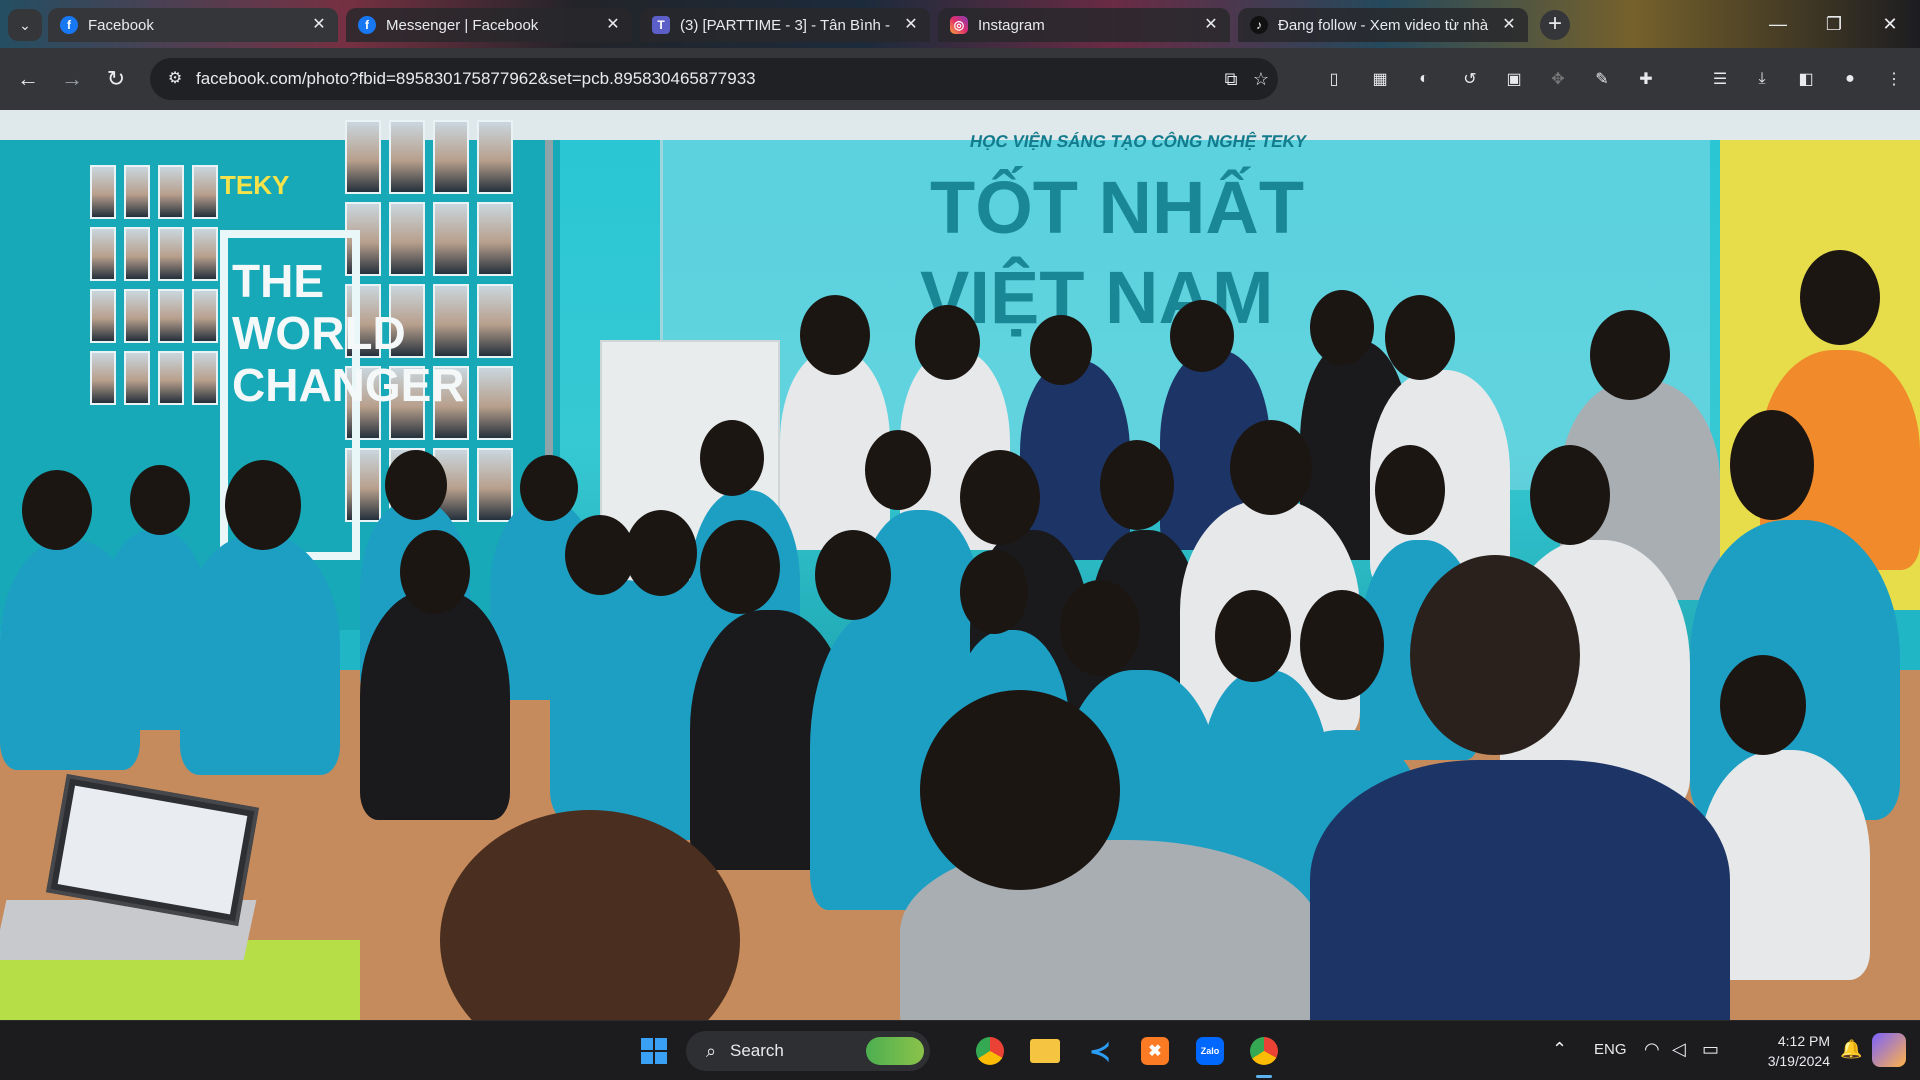 The image size is (1920, 1080). What do you see at coordinates (1785, 1051) in the screenshot?
I see `clock: 4:12 PM 3/19/2024` at bounding box center [1785, 1051].